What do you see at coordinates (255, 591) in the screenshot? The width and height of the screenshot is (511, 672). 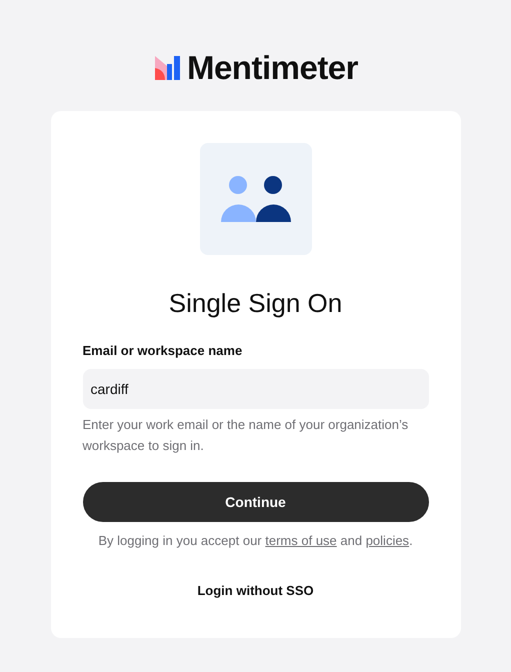 I see `login-without-sso-link: Login without SSO` at bounding box center [255, 591].